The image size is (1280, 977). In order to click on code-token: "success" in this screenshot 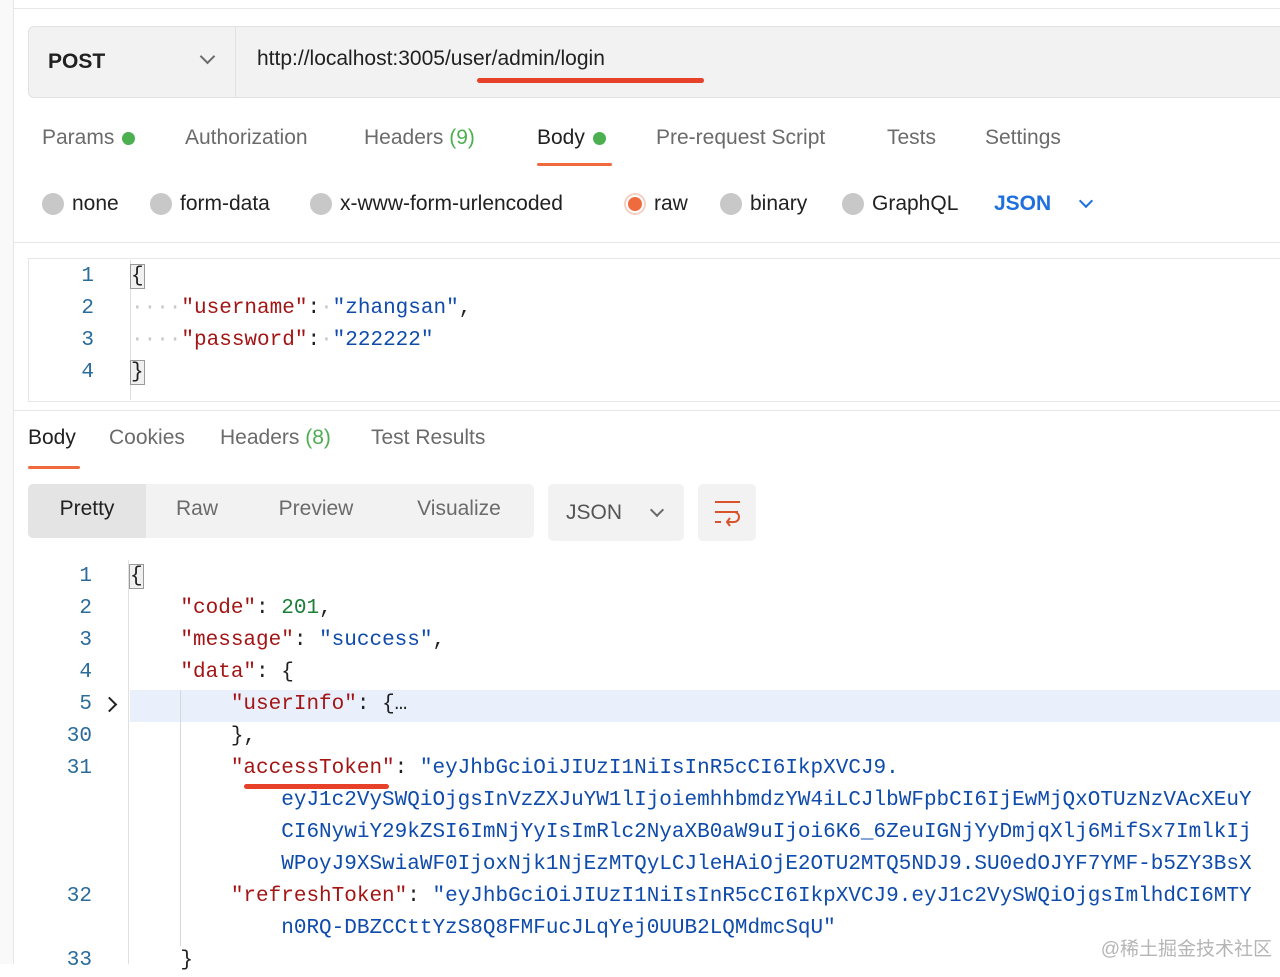, I will do `click(376, 640)`.